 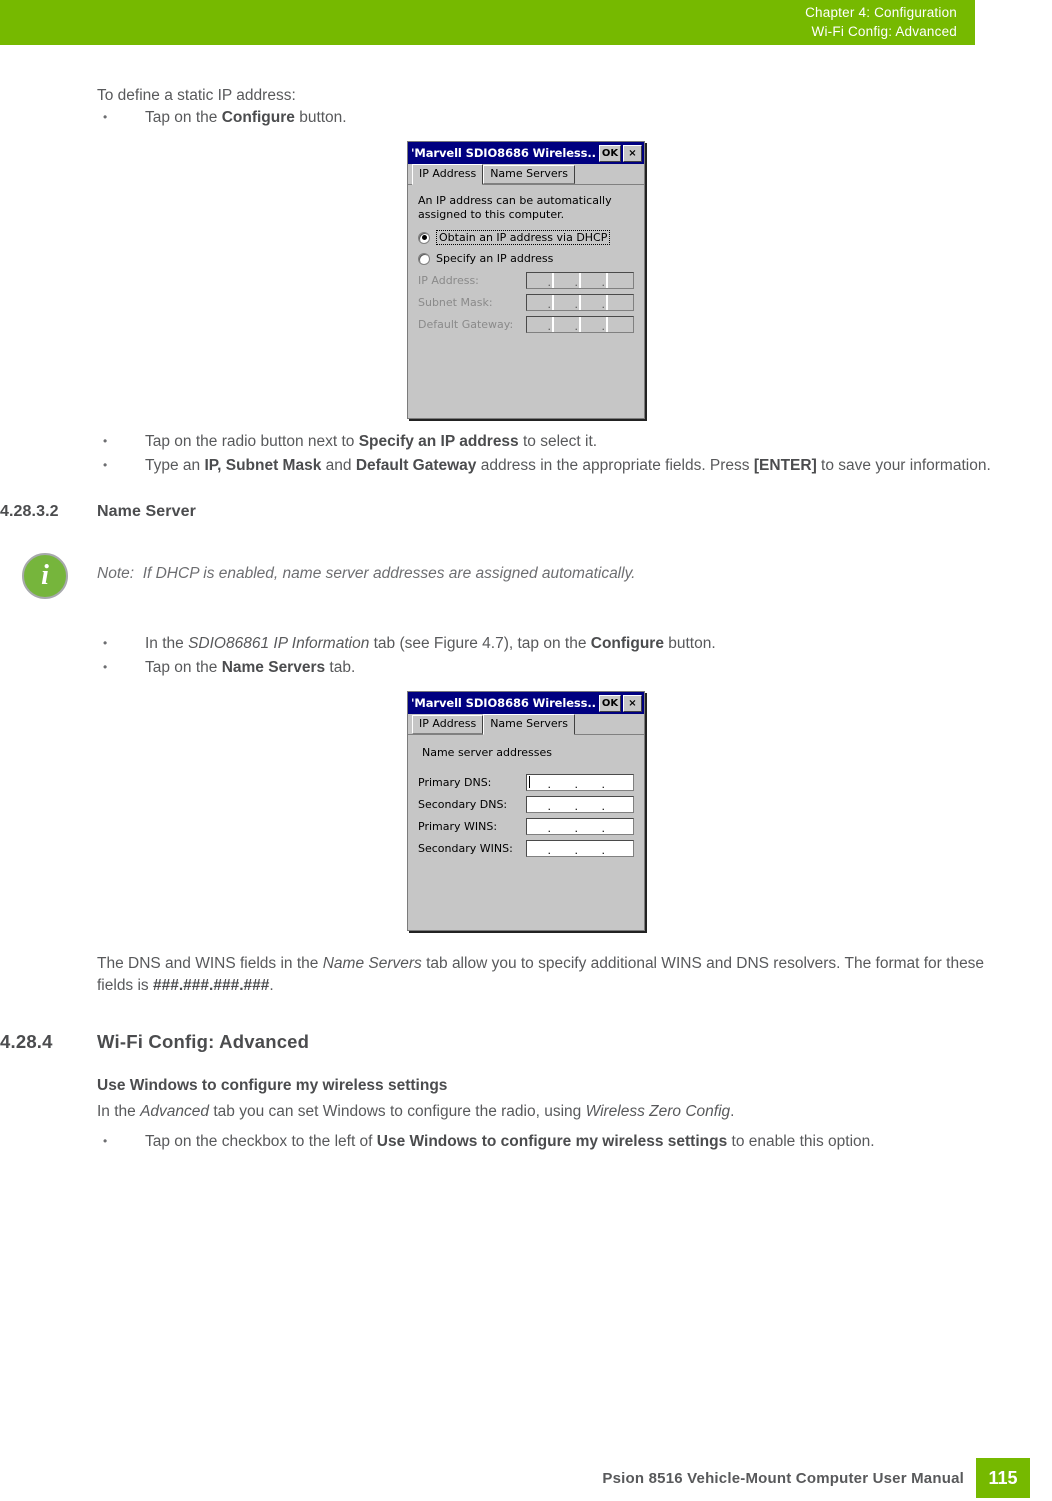 I want to click on field-row-ip-address: IP Address:, so click(x=526, y=280).